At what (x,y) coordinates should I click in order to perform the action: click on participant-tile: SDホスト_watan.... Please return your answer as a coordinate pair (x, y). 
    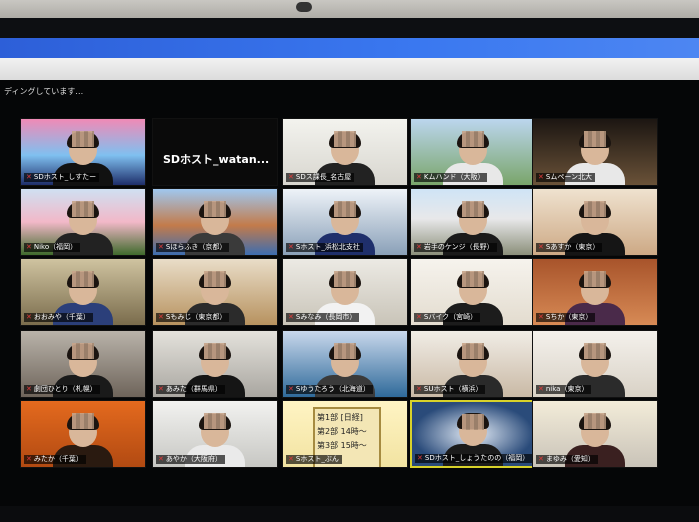
    Looking at the image, I should click on (215, 152).